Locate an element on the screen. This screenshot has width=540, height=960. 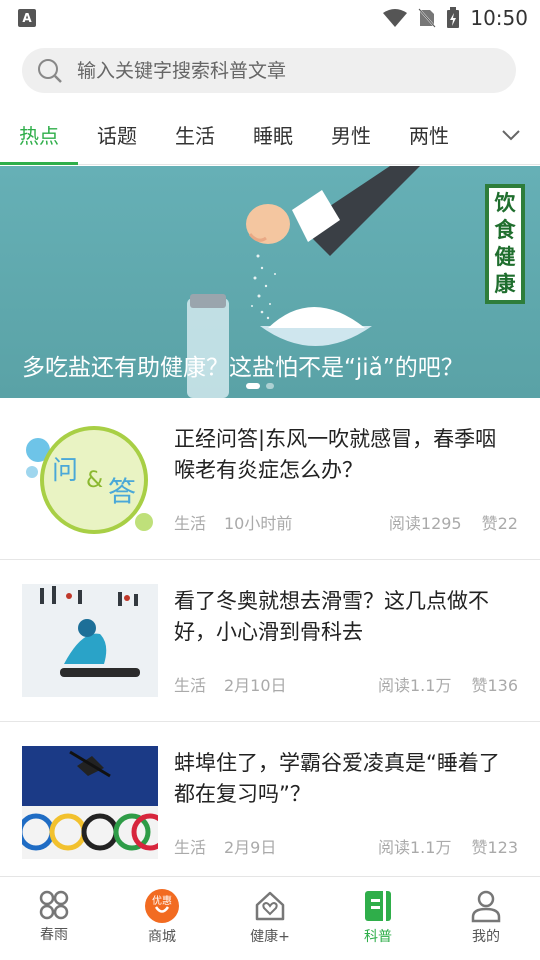
battery-icon is located at coordinates (453, 17).